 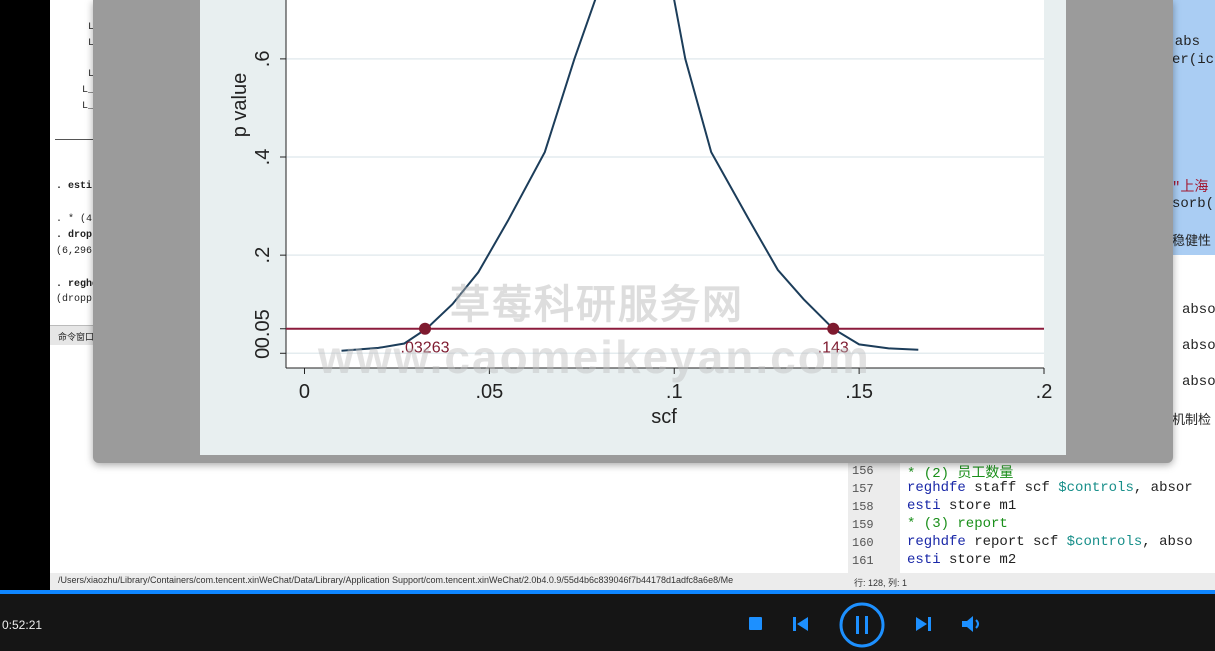 What do you see at coordinates (1016, 542) in the screenshot?
I see `code-token: report scf` at bounding box center [1016, 542].